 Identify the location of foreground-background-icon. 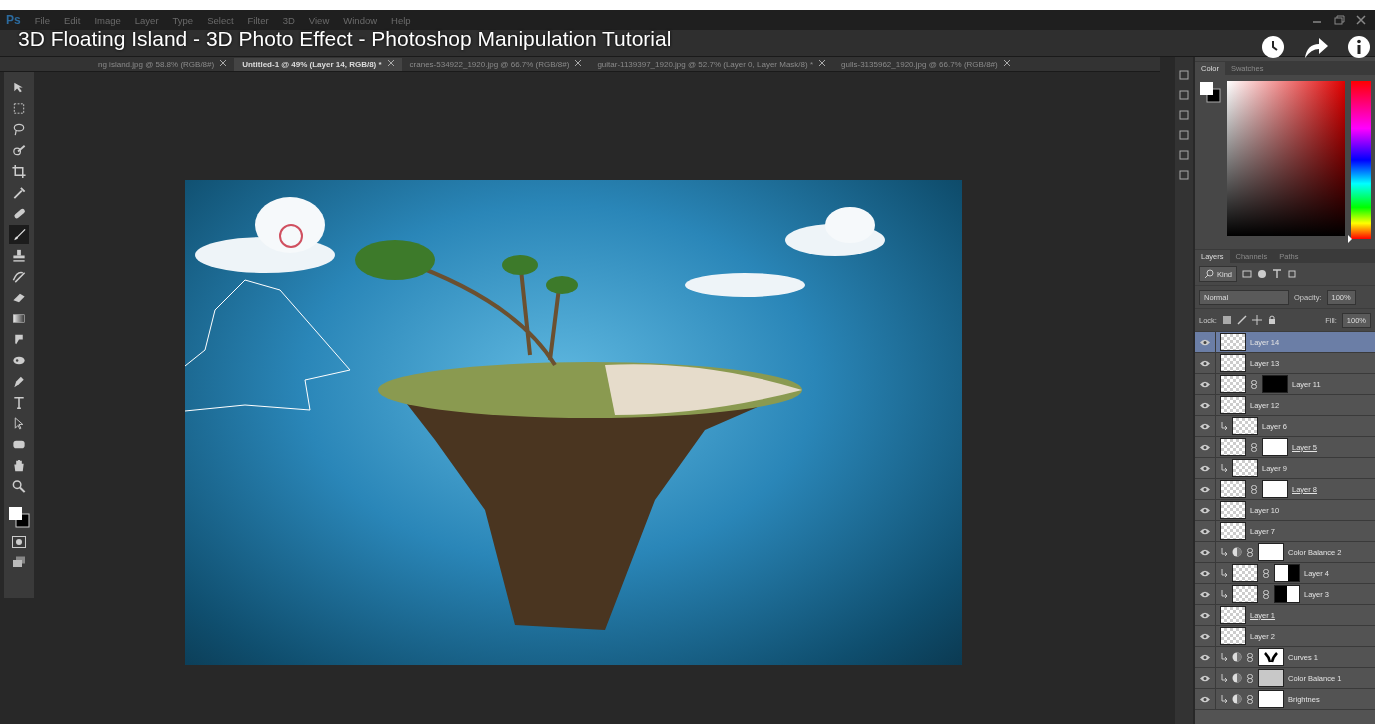
(1210, 92).